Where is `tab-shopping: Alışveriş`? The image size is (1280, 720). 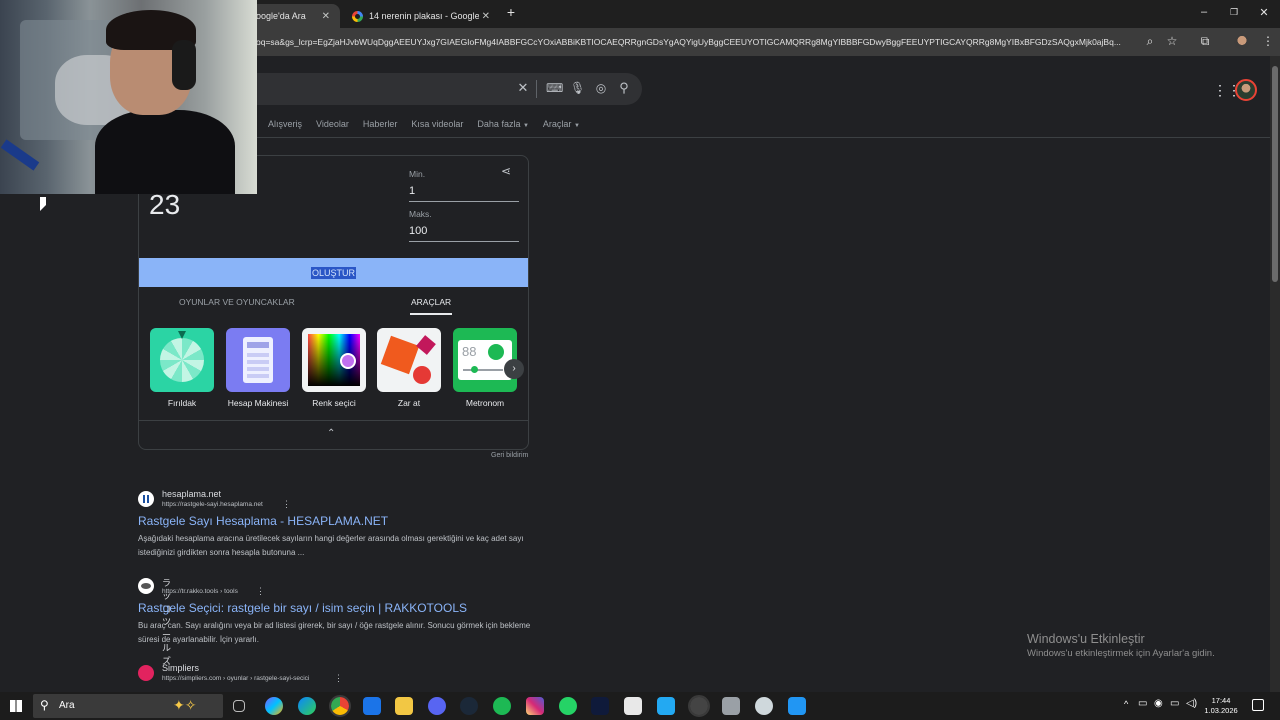
tab-shopping: Alışveriş is located at coordinates (285, 127).